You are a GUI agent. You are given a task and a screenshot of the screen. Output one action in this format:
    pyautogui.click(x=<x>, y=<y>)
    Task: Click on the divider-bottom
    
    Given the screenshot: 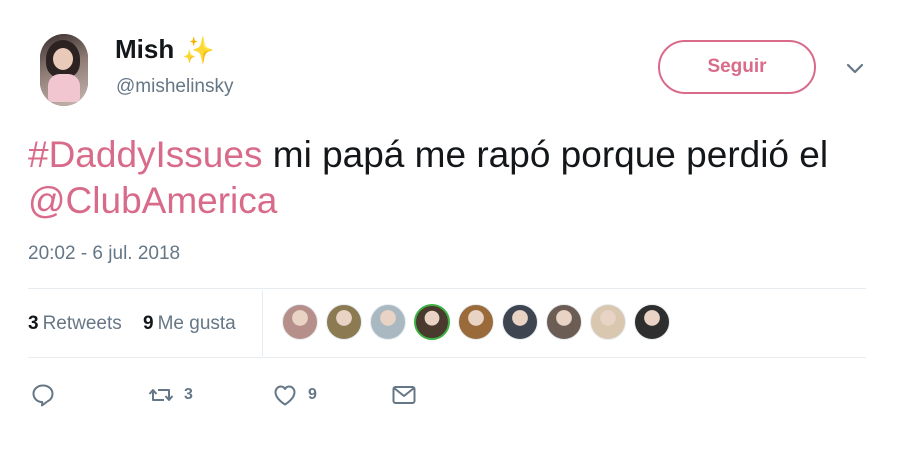 What is the action you would take?
    pyautogui.click(x=447, y=357)
    